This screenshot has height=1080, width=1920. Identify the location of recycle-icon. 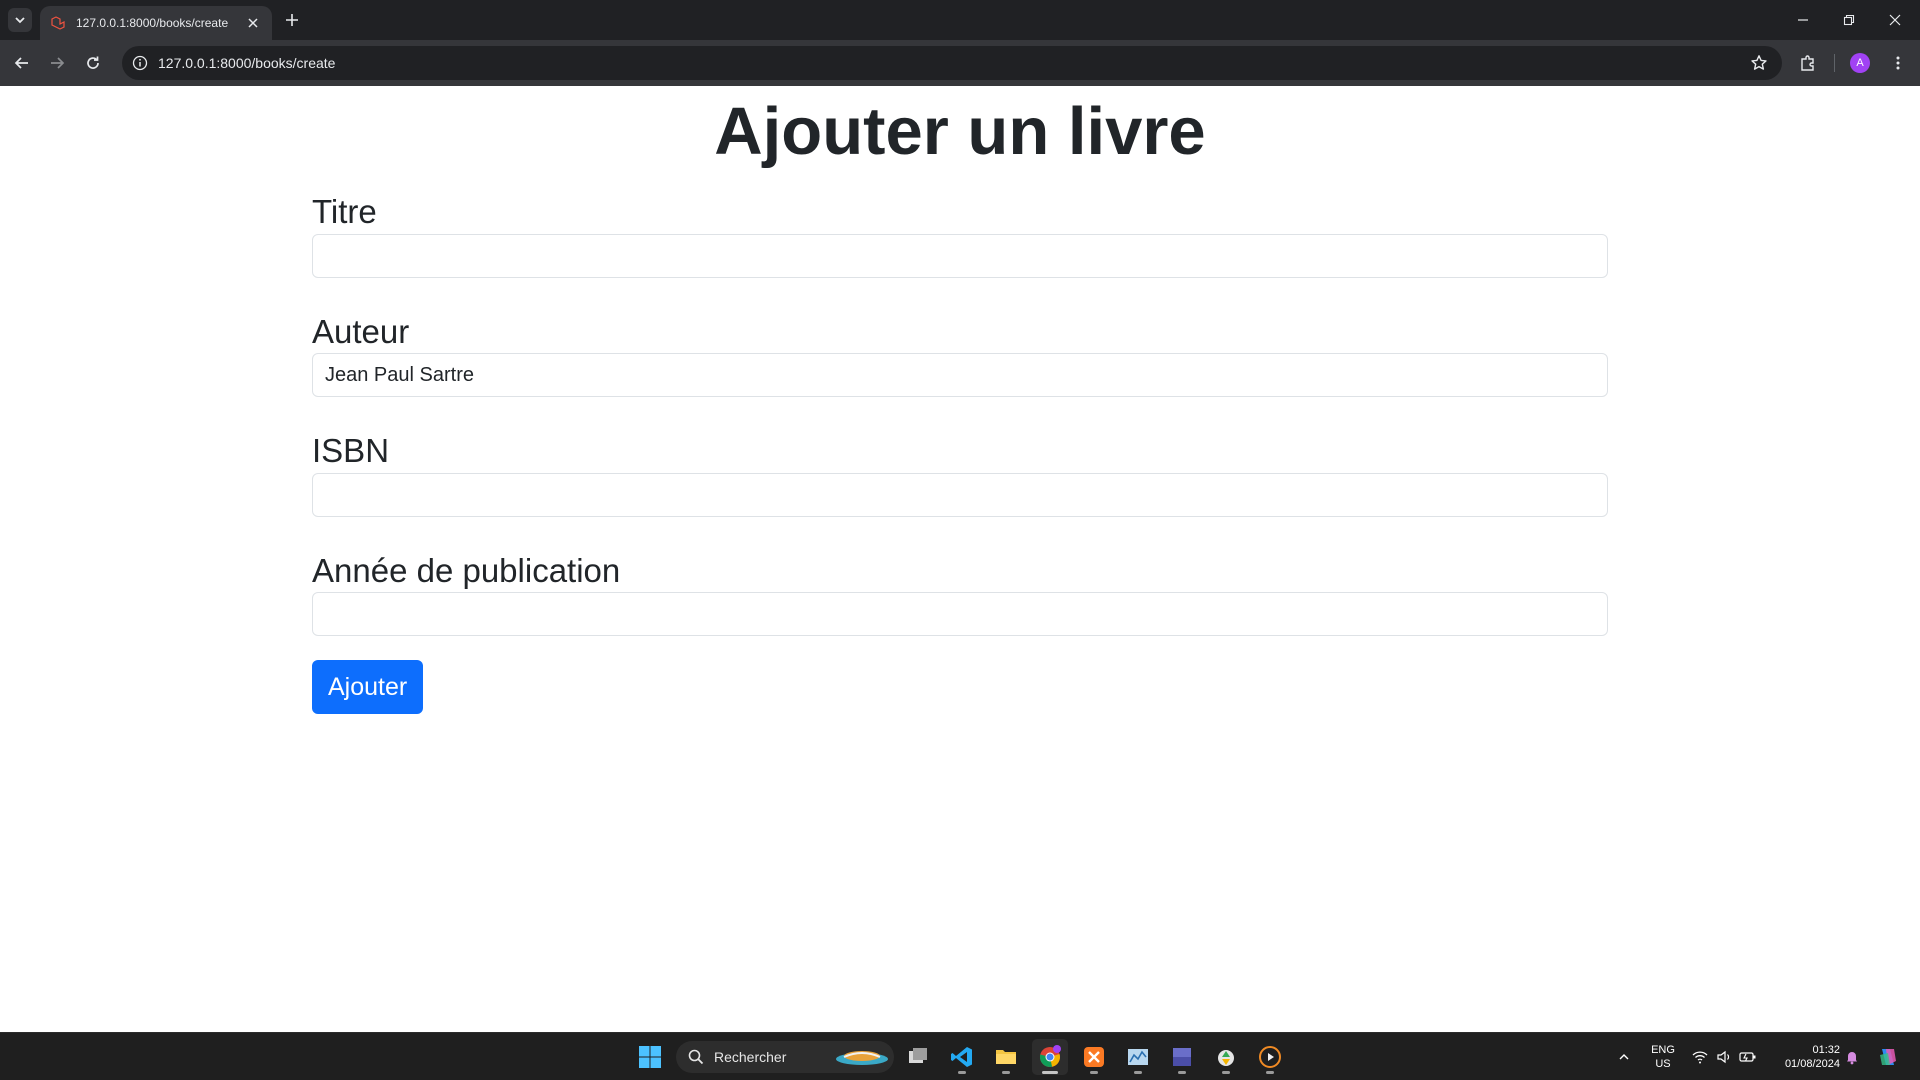
(1226, 1058).